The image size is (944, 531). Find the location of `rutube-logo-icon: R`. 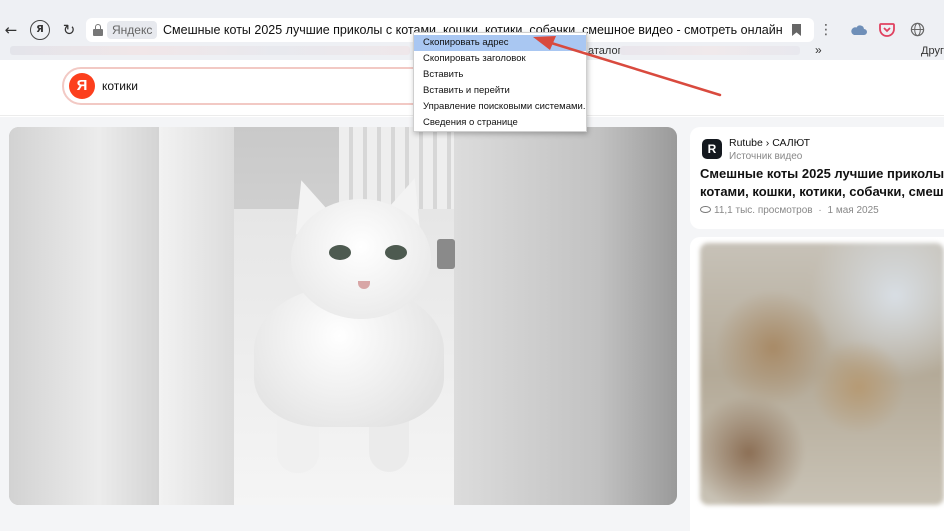

rutube-logo-icon: R is located at coordinates (712, 149).